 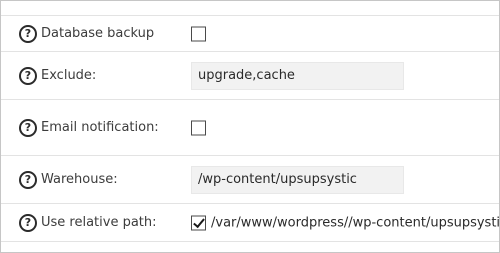 What do you see at coordinates (98, 33) in the screenshot?
I see `database-backup-label: Database backup` at bounding box center [98, 33].